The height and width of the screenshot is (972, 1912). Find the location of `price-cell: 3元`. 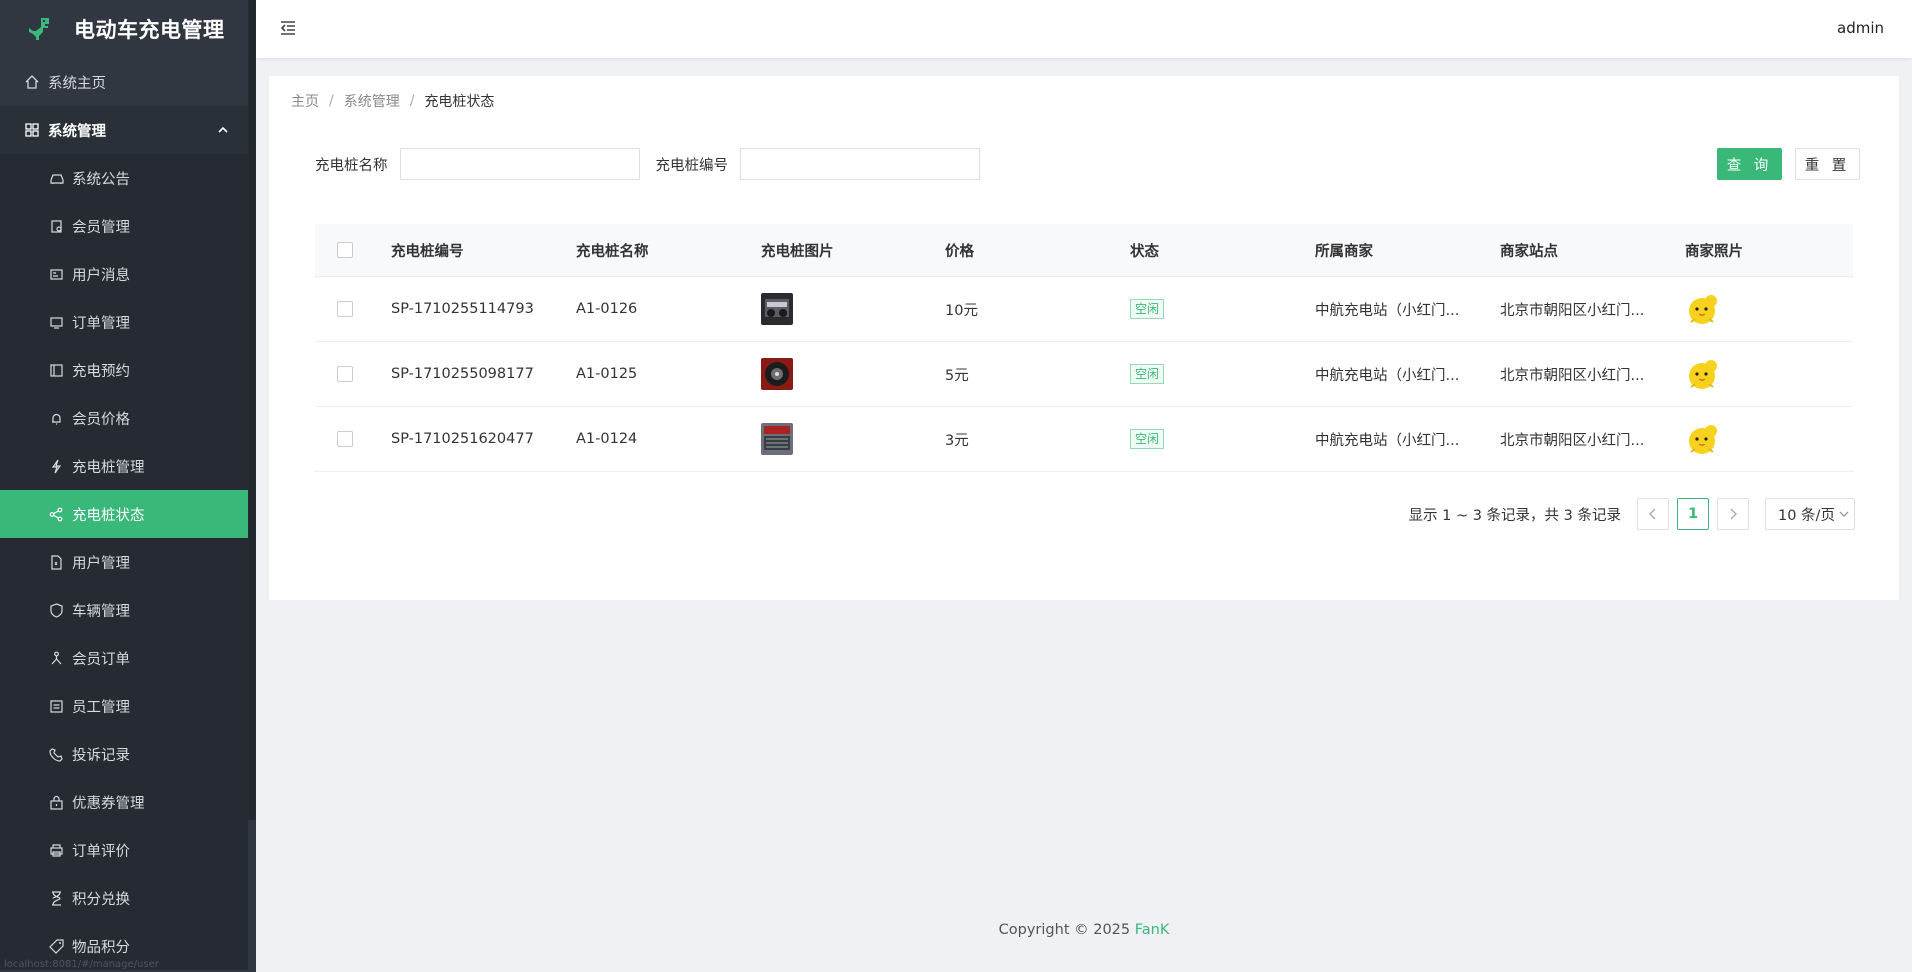

price-cell: 3元 is located at coordinates (957, 440).